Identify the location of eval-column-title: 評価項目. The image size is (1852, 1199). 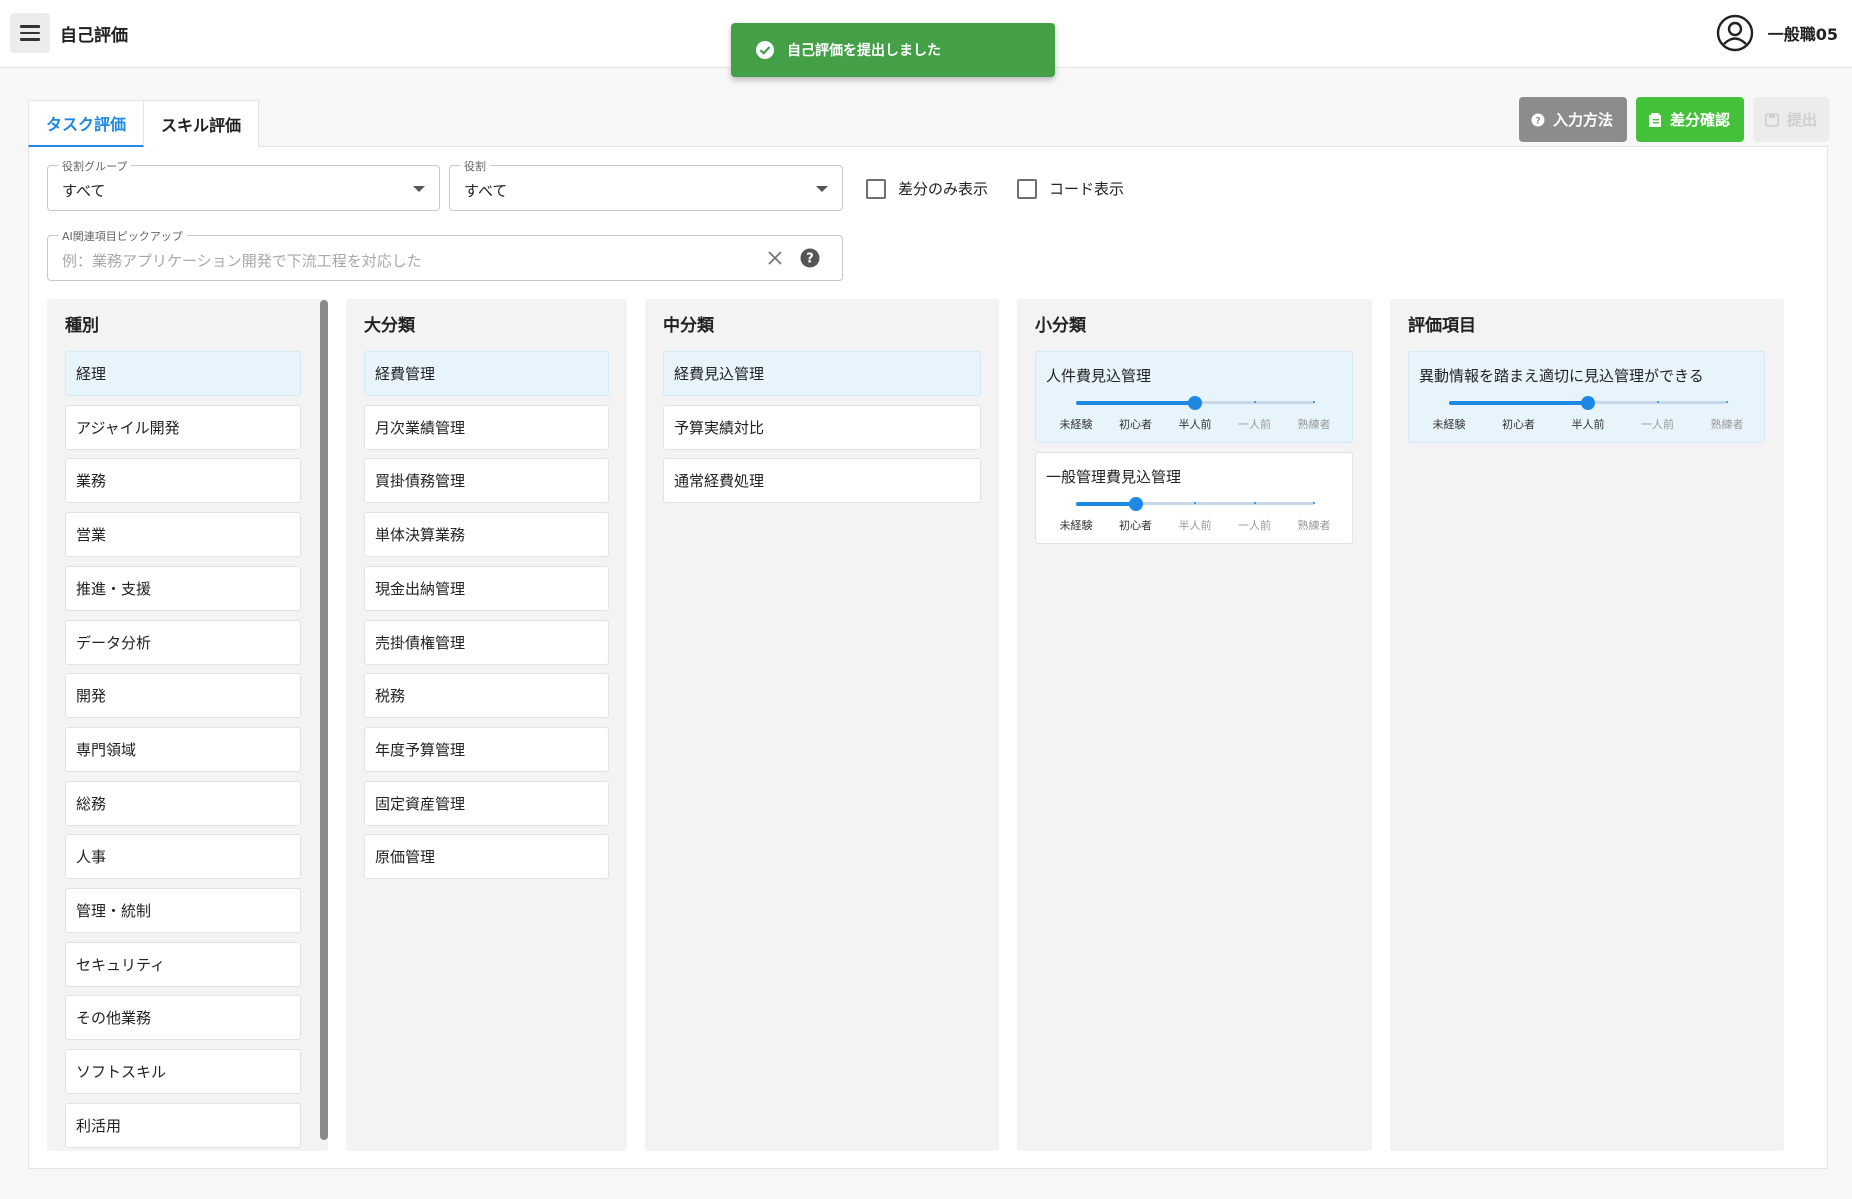
(1442, 326).